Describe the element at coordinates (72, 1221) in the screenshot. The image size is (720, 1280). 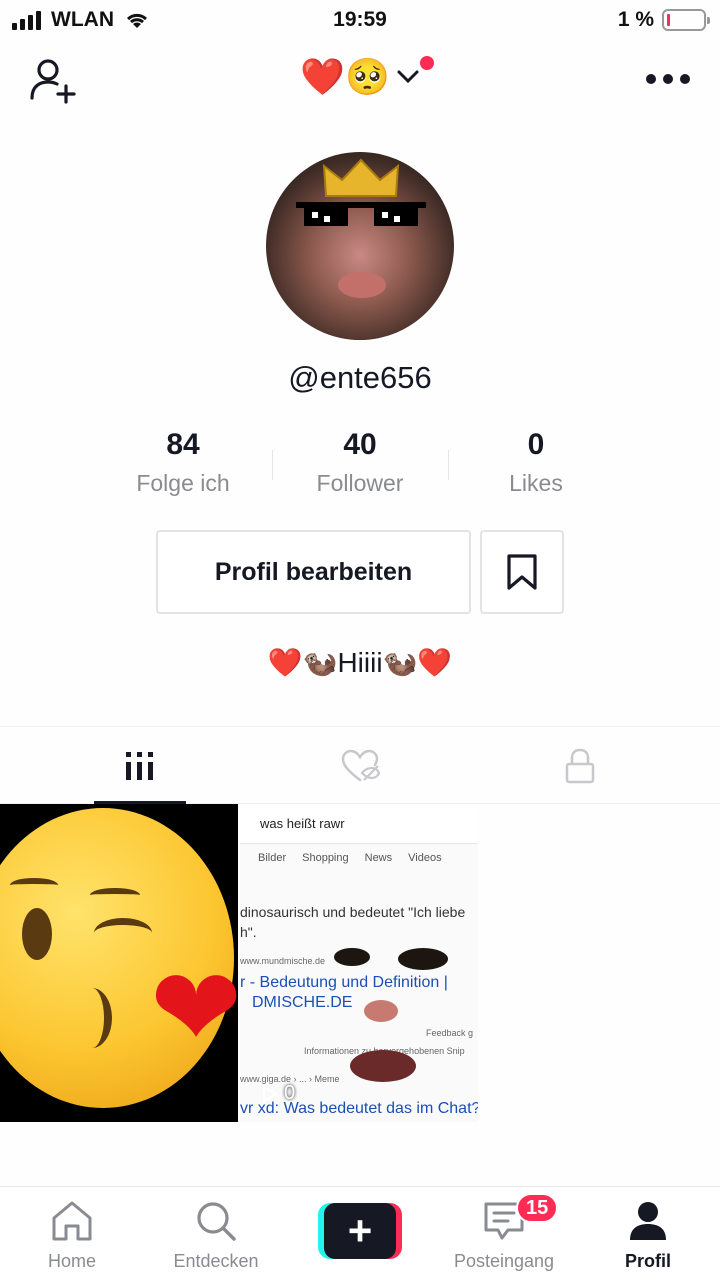
I see `home-icon` at that location.